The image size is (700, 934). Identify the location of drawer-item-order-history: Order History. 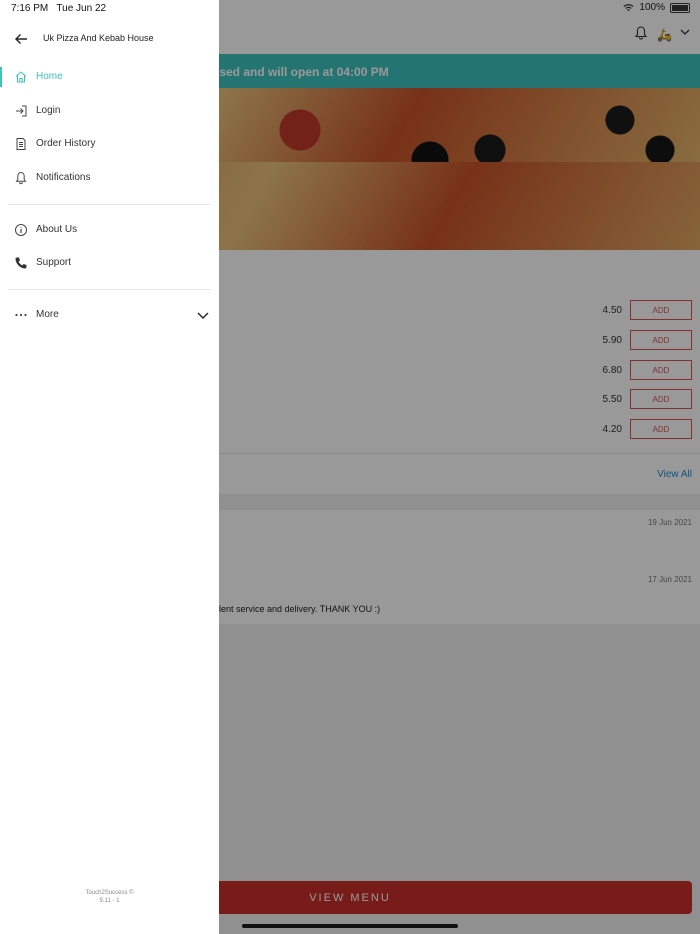
(109, 144).